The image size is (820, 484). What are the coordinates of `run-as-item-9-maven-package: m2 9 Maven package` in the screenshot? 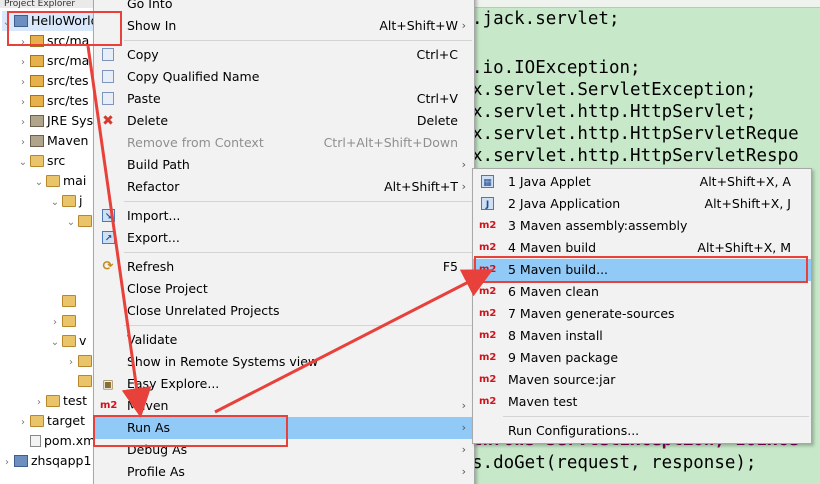 It's located at (642, 358).